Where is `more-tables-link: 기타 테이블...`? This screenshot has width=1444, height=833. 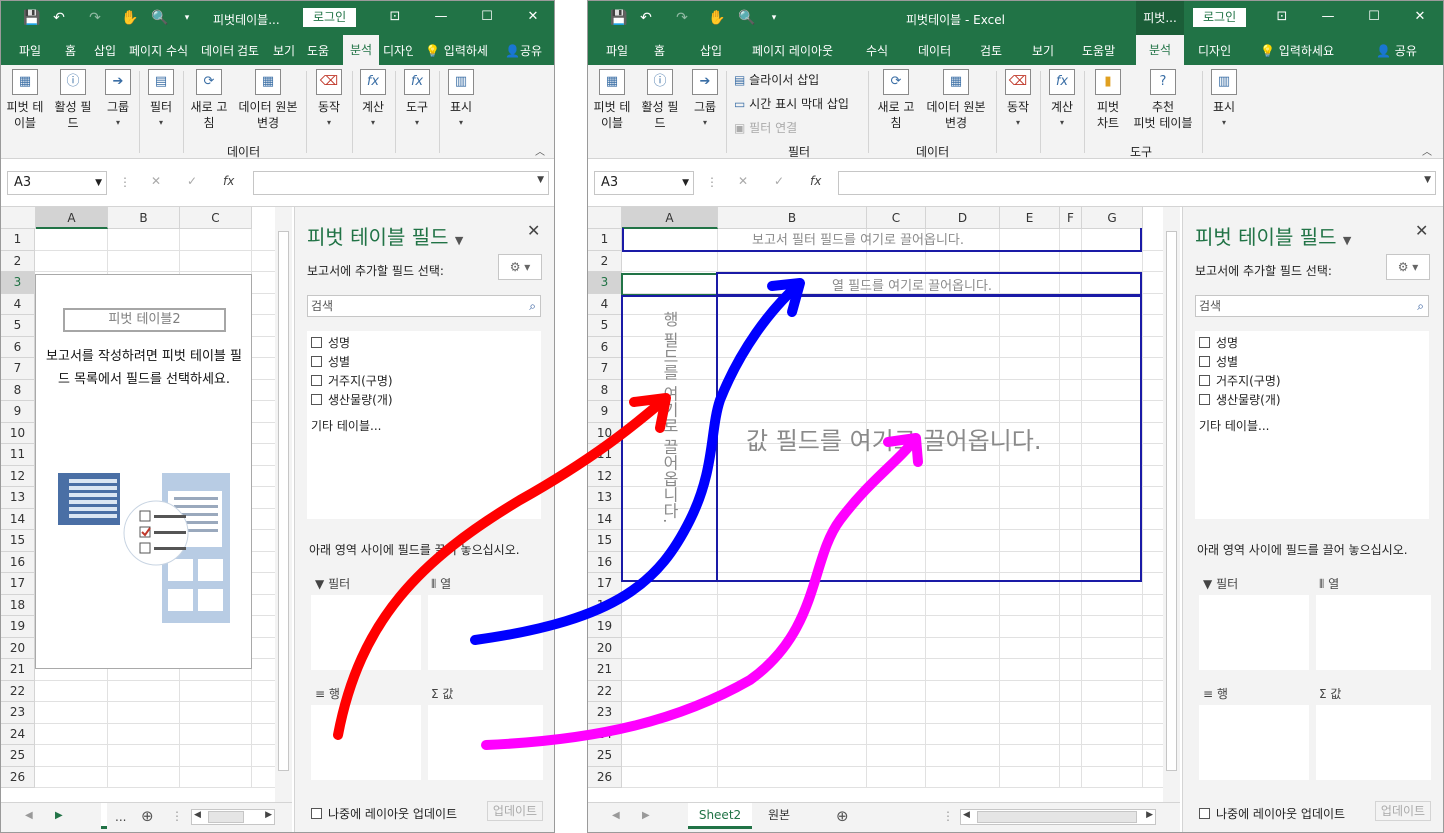
more-tables-link: 기타 테이블... is located at coordinates (346, 425).